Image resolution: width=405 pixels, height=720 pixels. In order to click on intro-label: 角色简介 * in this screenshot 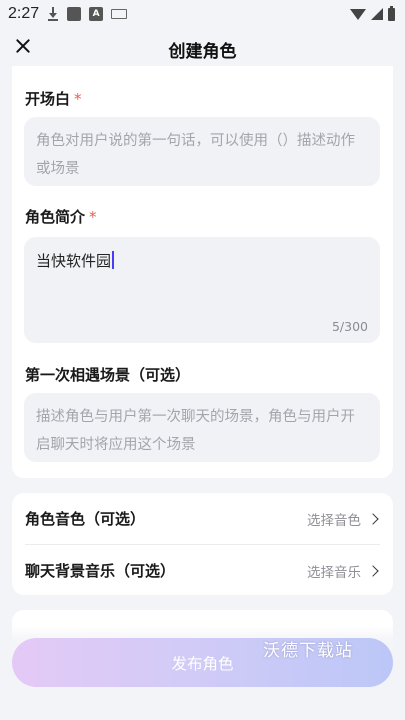, I will do `click(61, 216)`.